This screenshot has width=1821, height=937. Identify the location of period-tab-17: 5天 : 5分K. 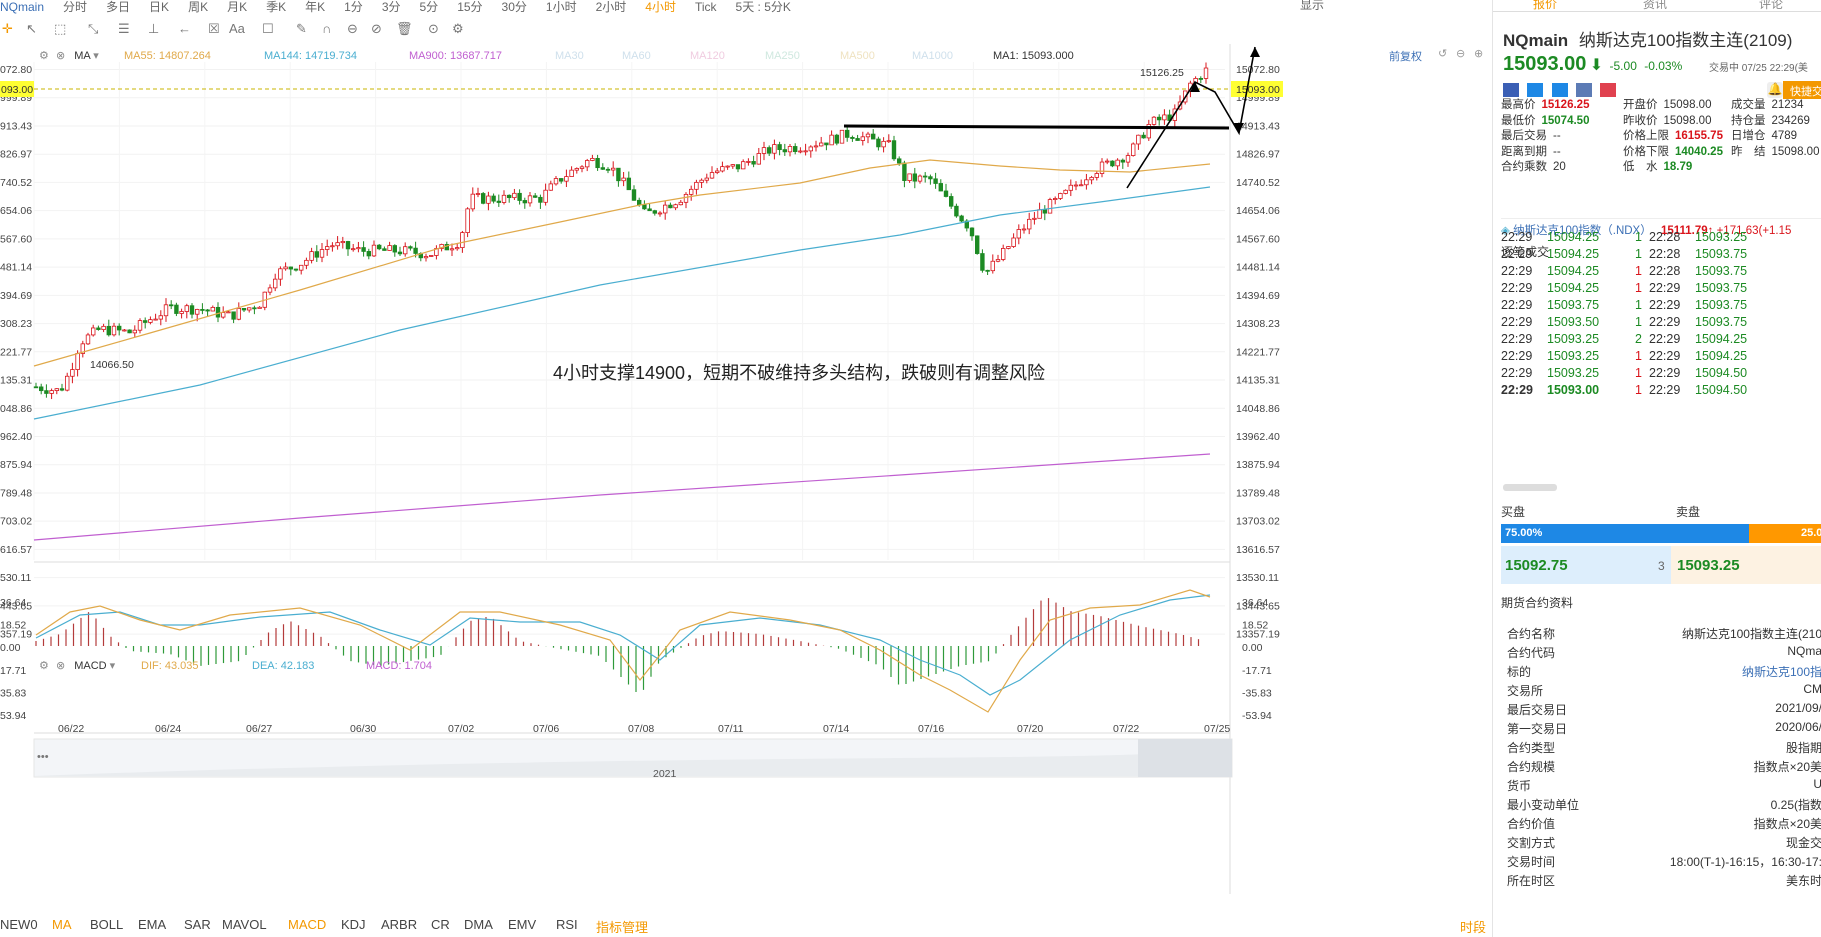
(763, 7).